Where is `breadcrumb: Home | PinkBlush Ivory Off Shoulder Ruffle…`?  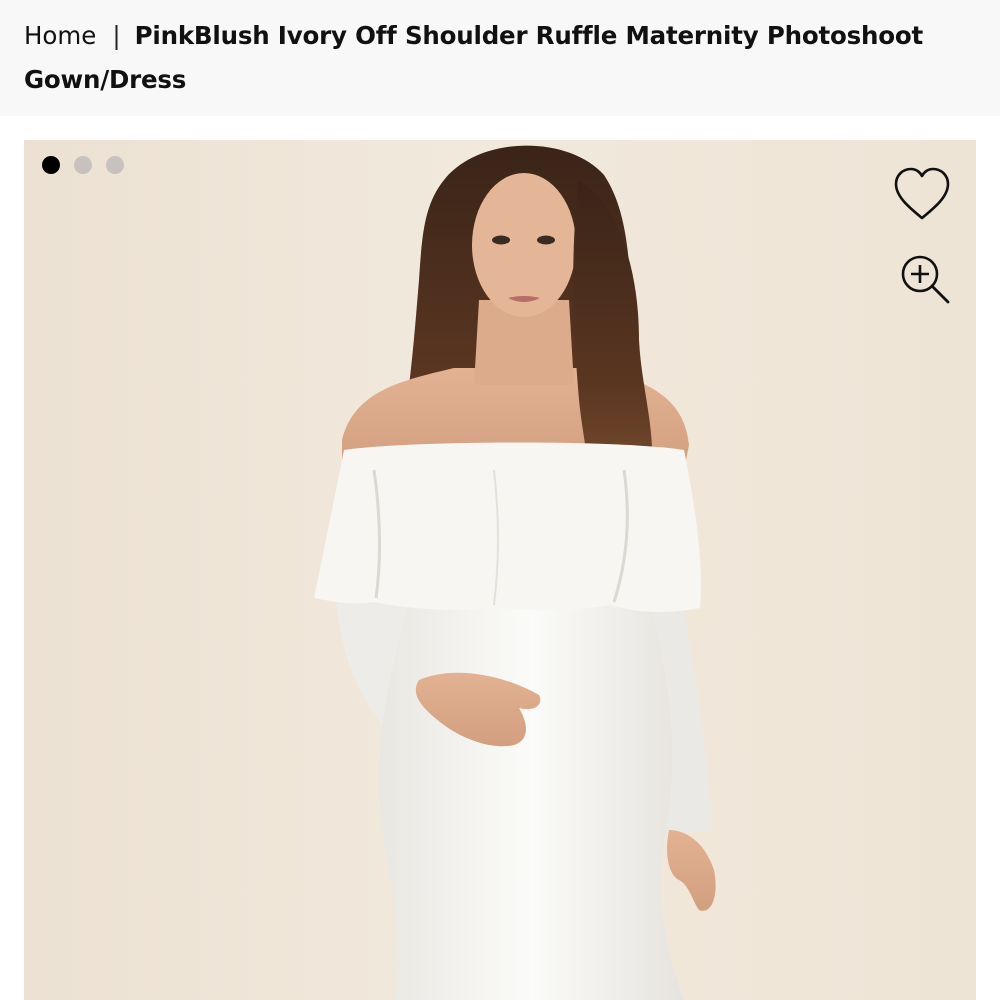
breadcrumb: Home | PinkBlush Ivory Off Shoulder Ruffle… is located at coordinates (474, 58).